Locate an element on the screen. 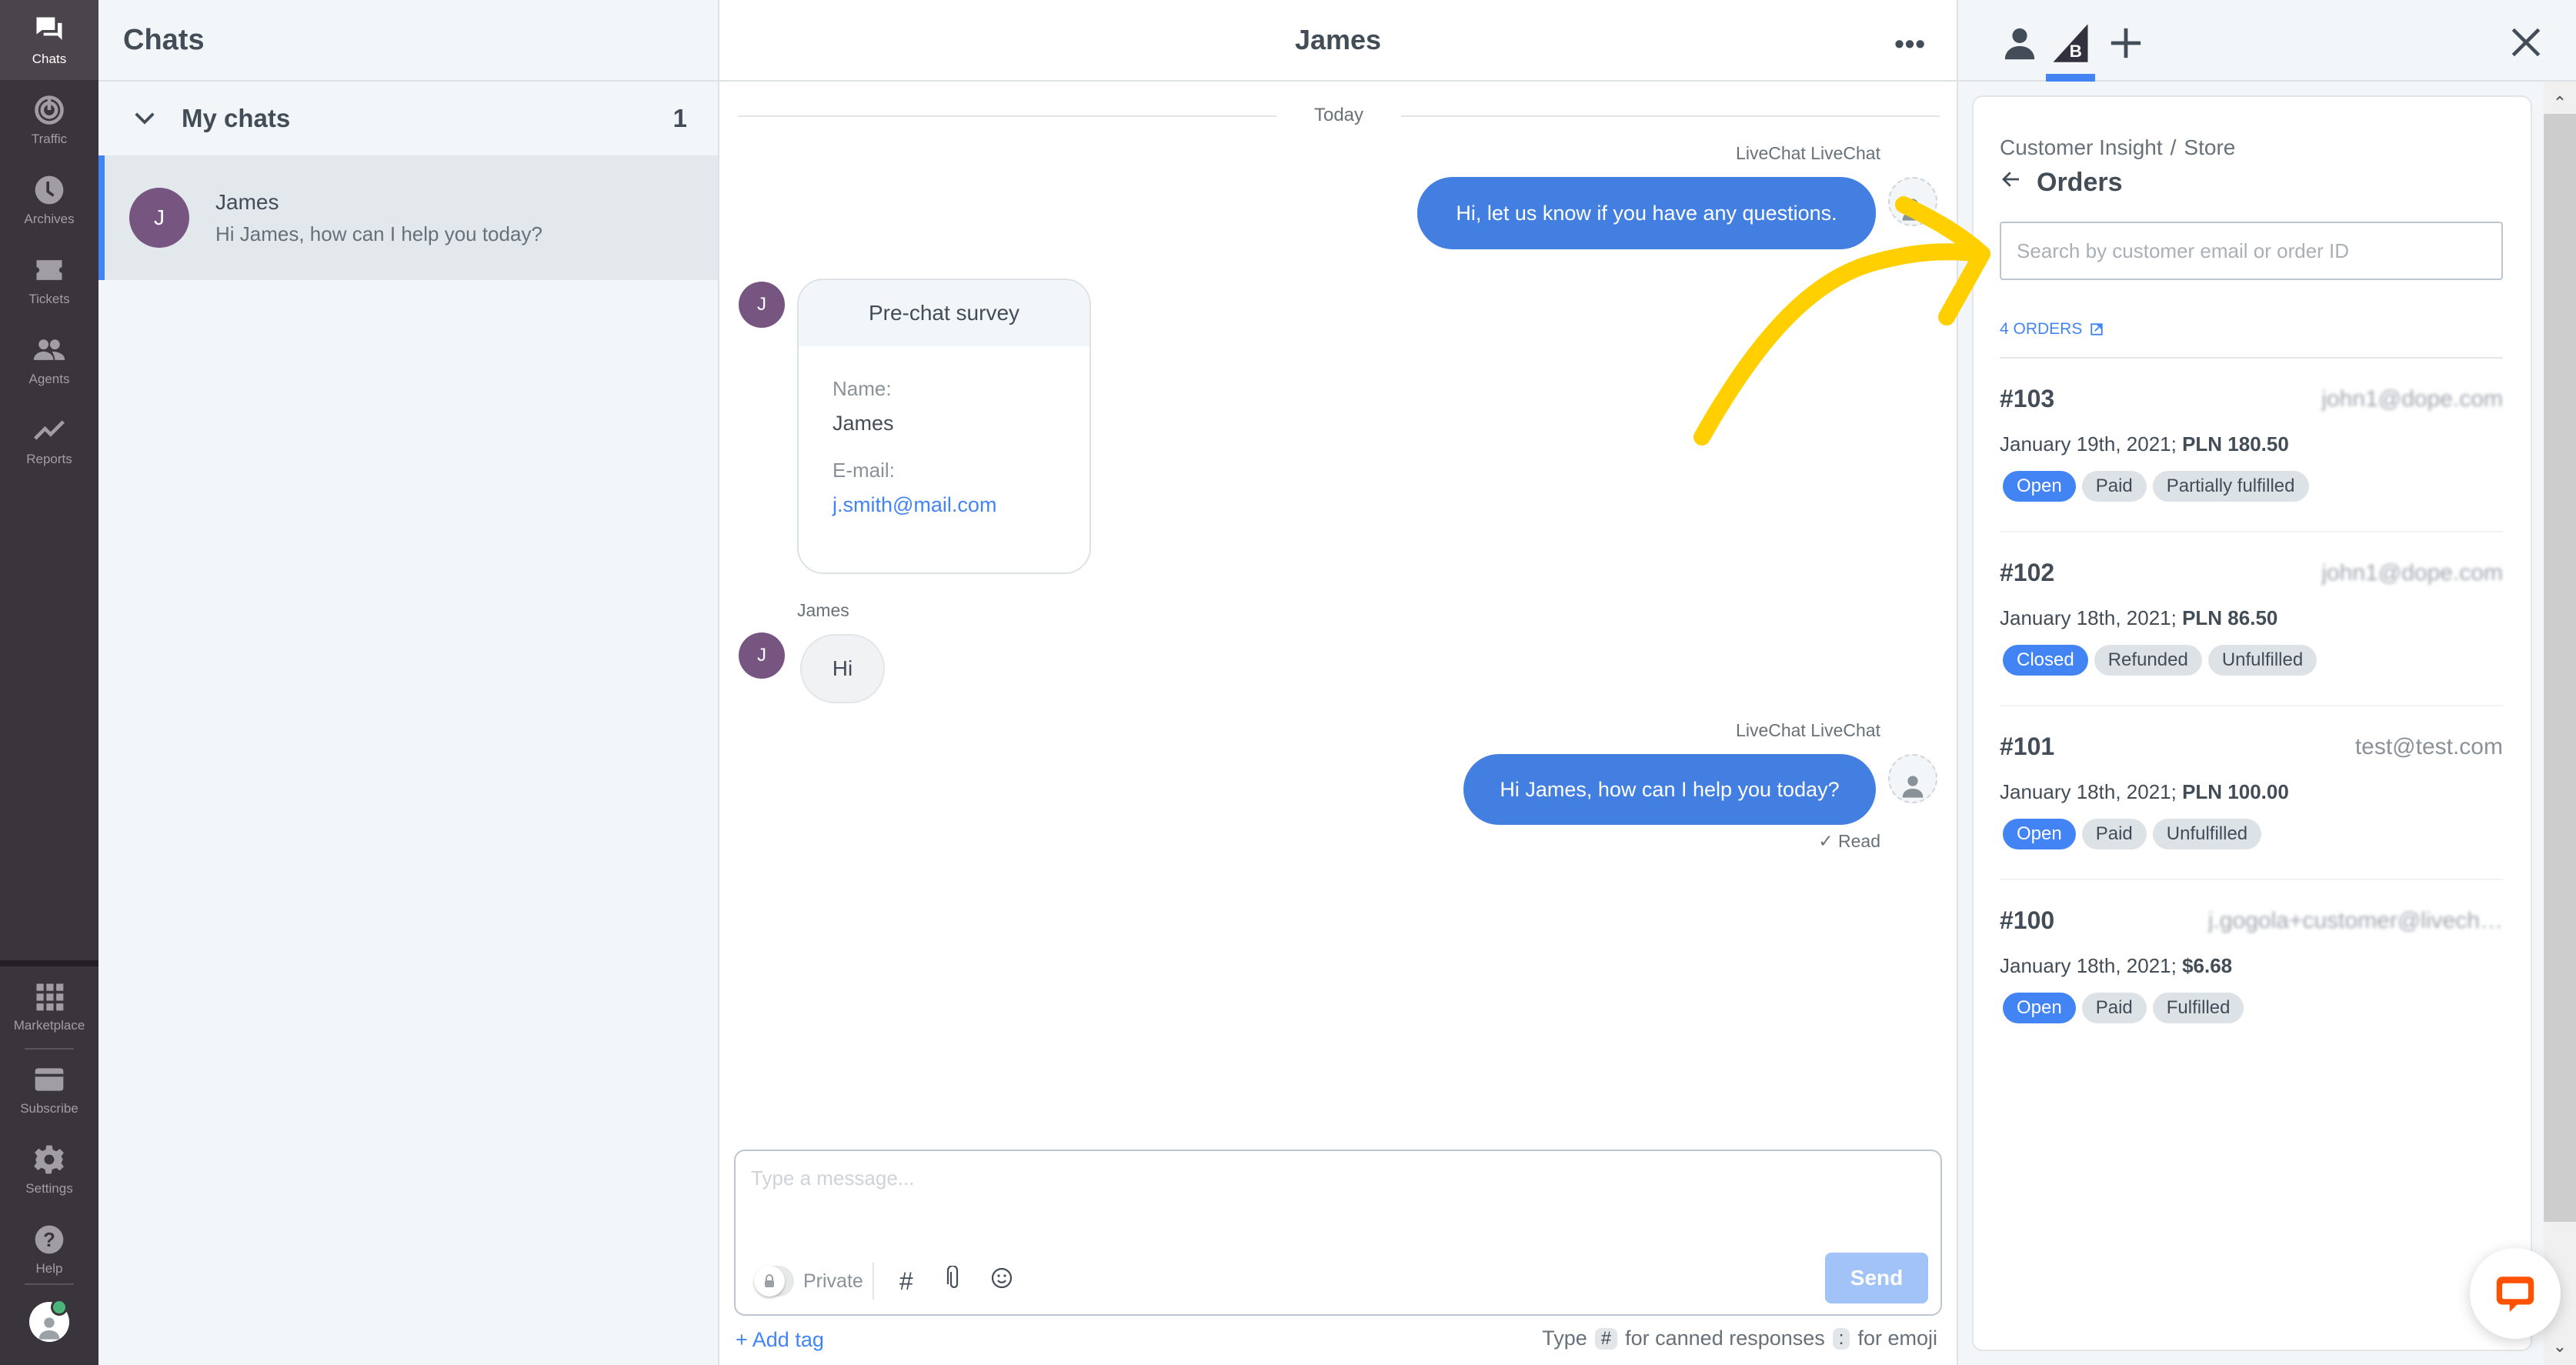 Image resolution: width=2576 pixels, height=1365 pixels. livechat-widget-button is located at coordinates (2516, 1293).